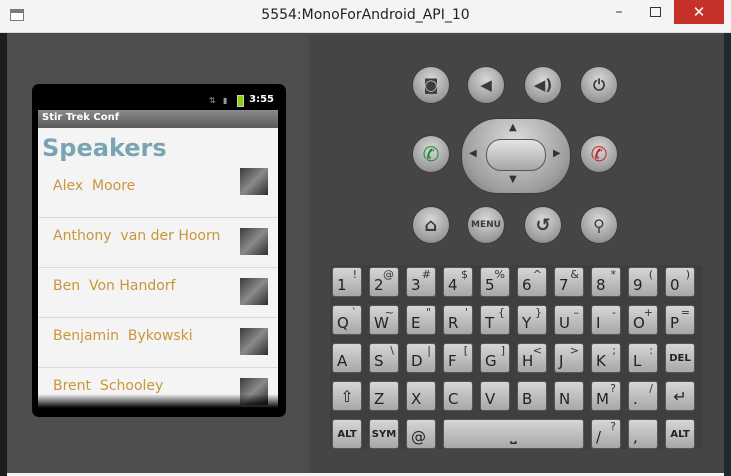 The height and width of the screenshot is (476, 731). I want to click on key-d: D |, so click(421, 358).